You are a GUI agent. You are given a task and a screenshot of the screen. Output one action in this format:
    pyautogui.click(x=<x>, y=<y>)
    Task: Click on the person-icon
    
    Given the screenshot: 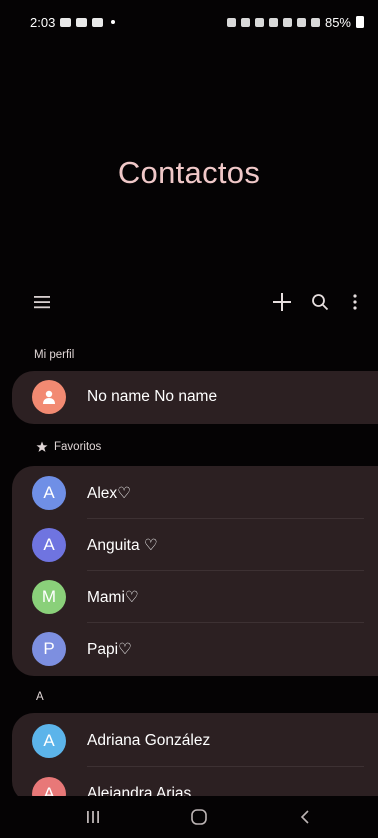 What is the action you would take?
    pyautogui.click(x=49, y=397)
    